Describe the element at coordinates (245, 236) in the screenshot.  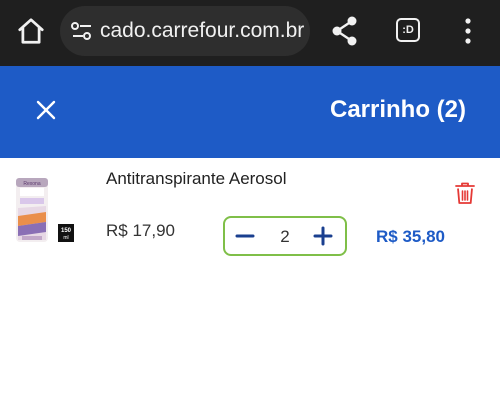
I see `minus-icon` at that location.